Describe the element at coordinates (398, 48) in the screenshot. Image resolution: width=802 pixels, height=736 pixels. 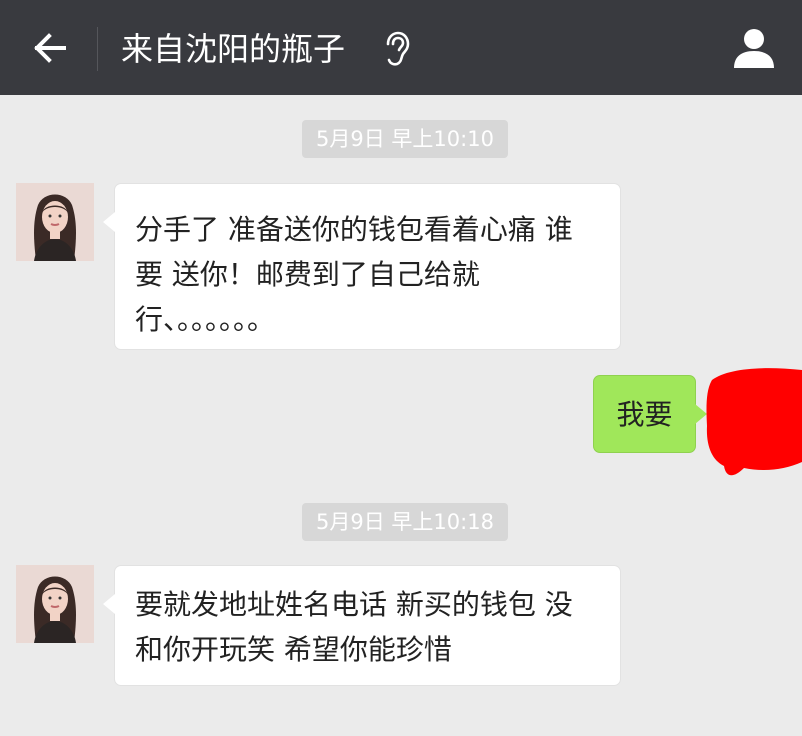
I see `ear-icon` at that location.